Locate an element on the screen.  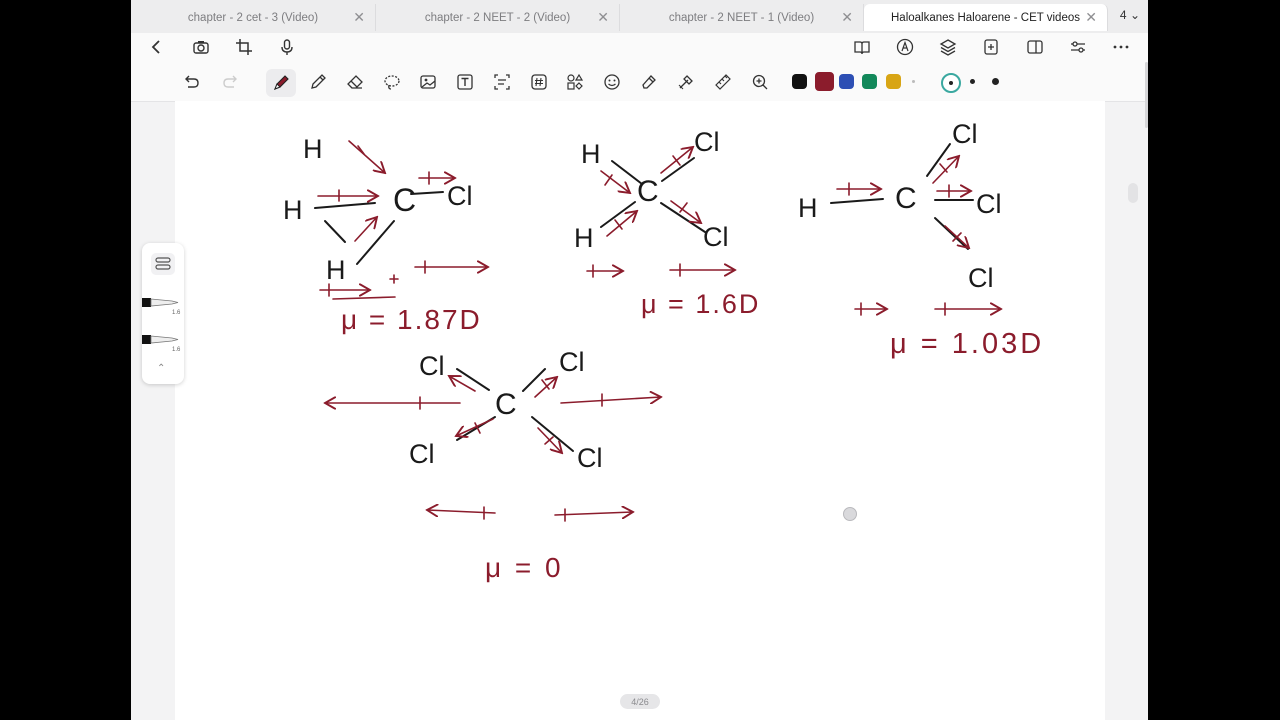
molecule-dichloromethane: H H C Cl Cl μ = 1.6D is located at coordinates (667, 223).